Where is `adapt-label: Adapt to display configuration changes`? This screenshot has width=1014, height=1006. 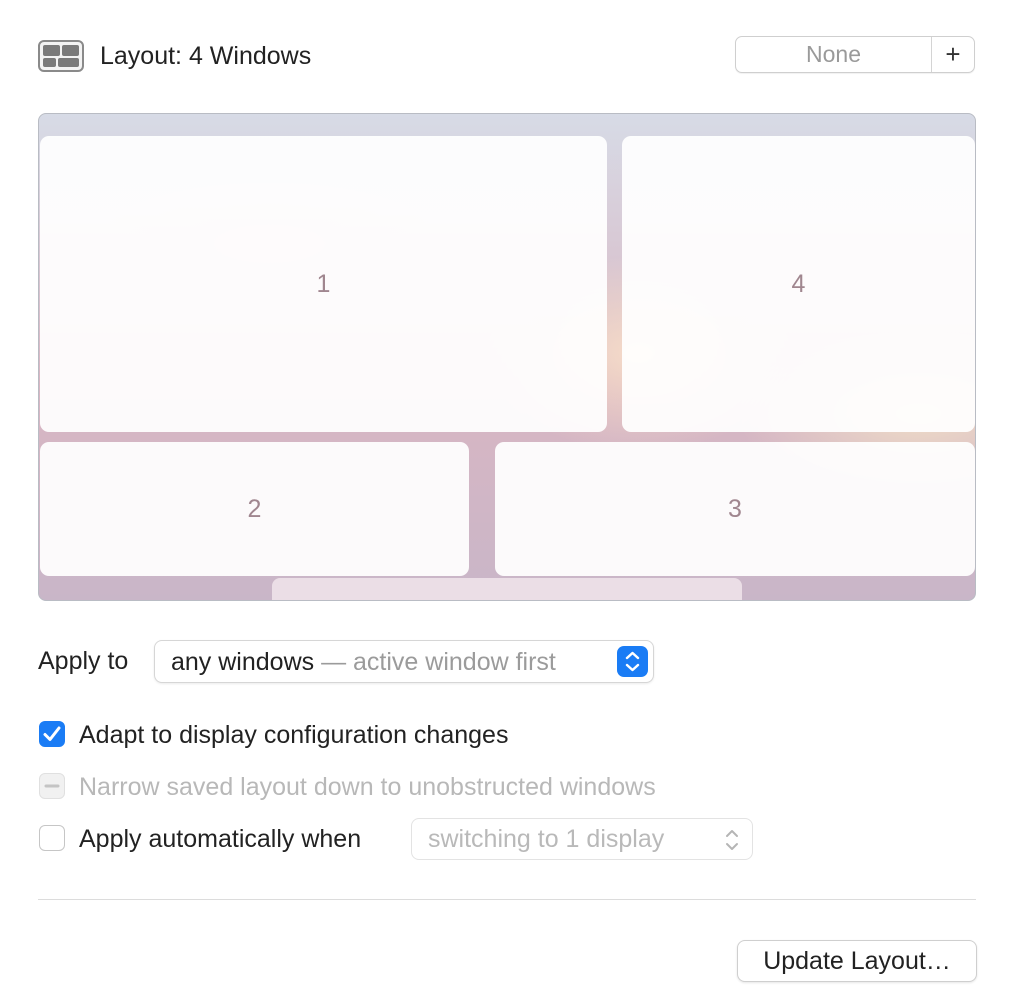 adapt-label: Adapt to display configuration changes is located at coordinates (293, 735).